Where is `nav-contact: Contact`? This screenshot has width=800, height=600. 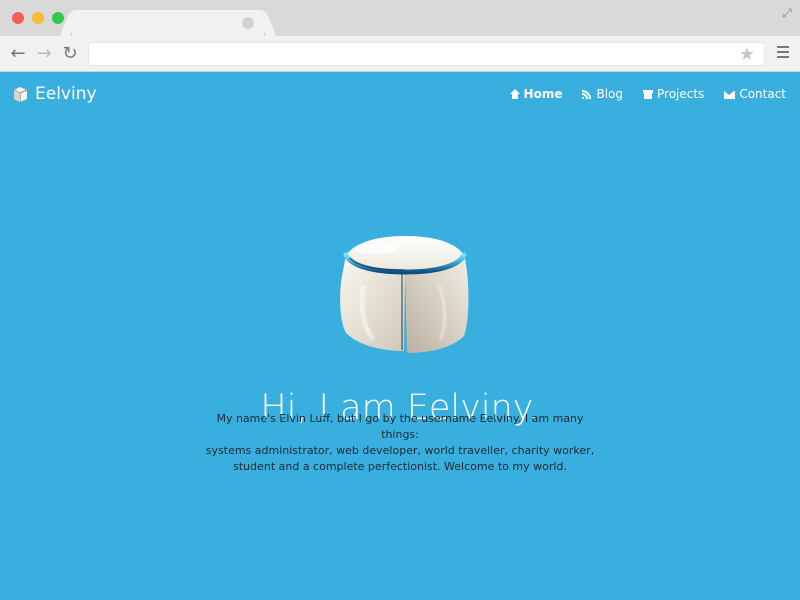
nav-contact: Contact is located at coordinates (755, 94).